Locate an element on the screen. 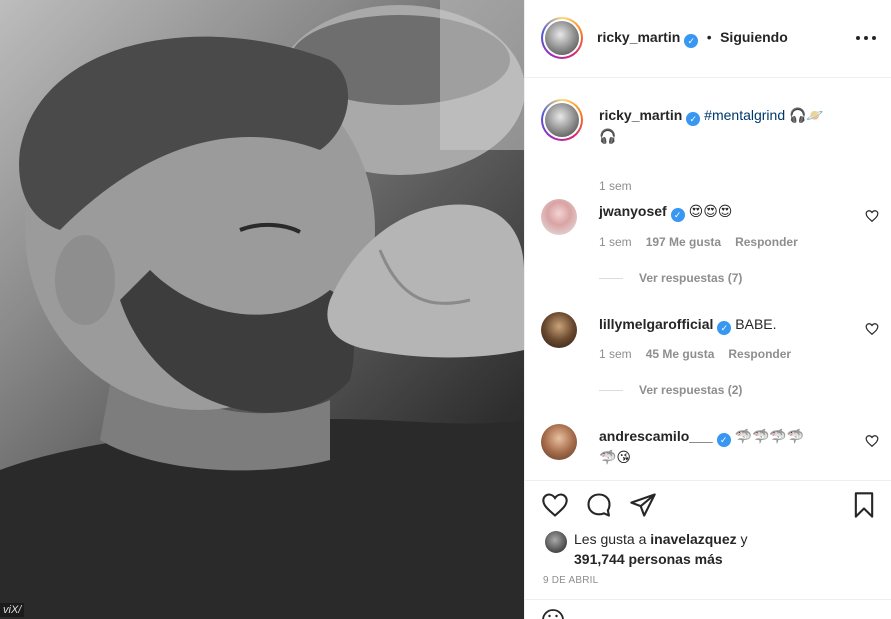  bookmark-icon is located at coordinates (864, 505).